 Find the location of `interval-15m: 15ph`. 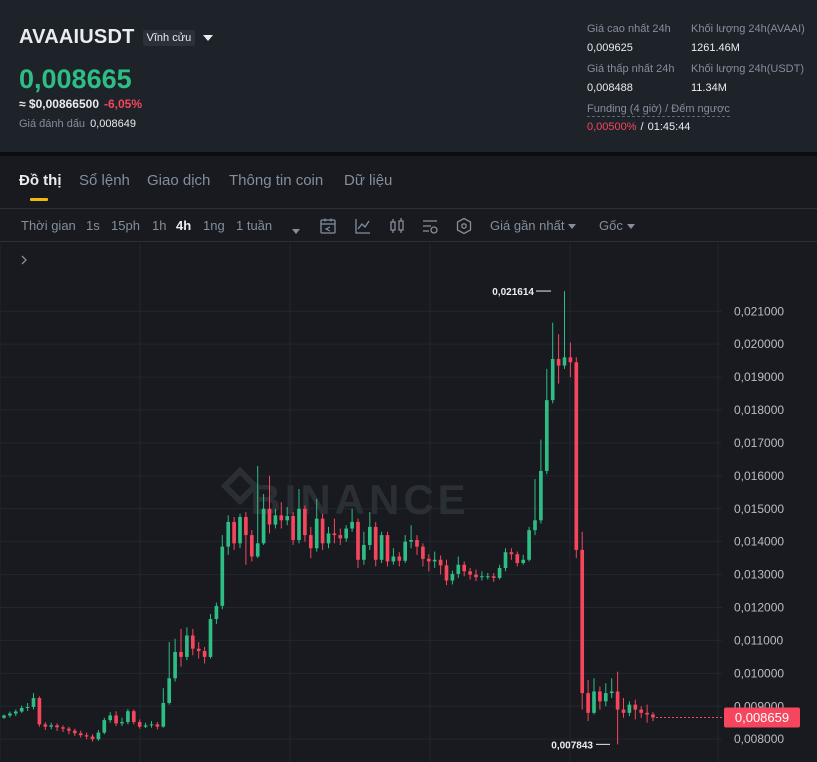

interval-15m: 15ph is located at coordinates (125, 225).